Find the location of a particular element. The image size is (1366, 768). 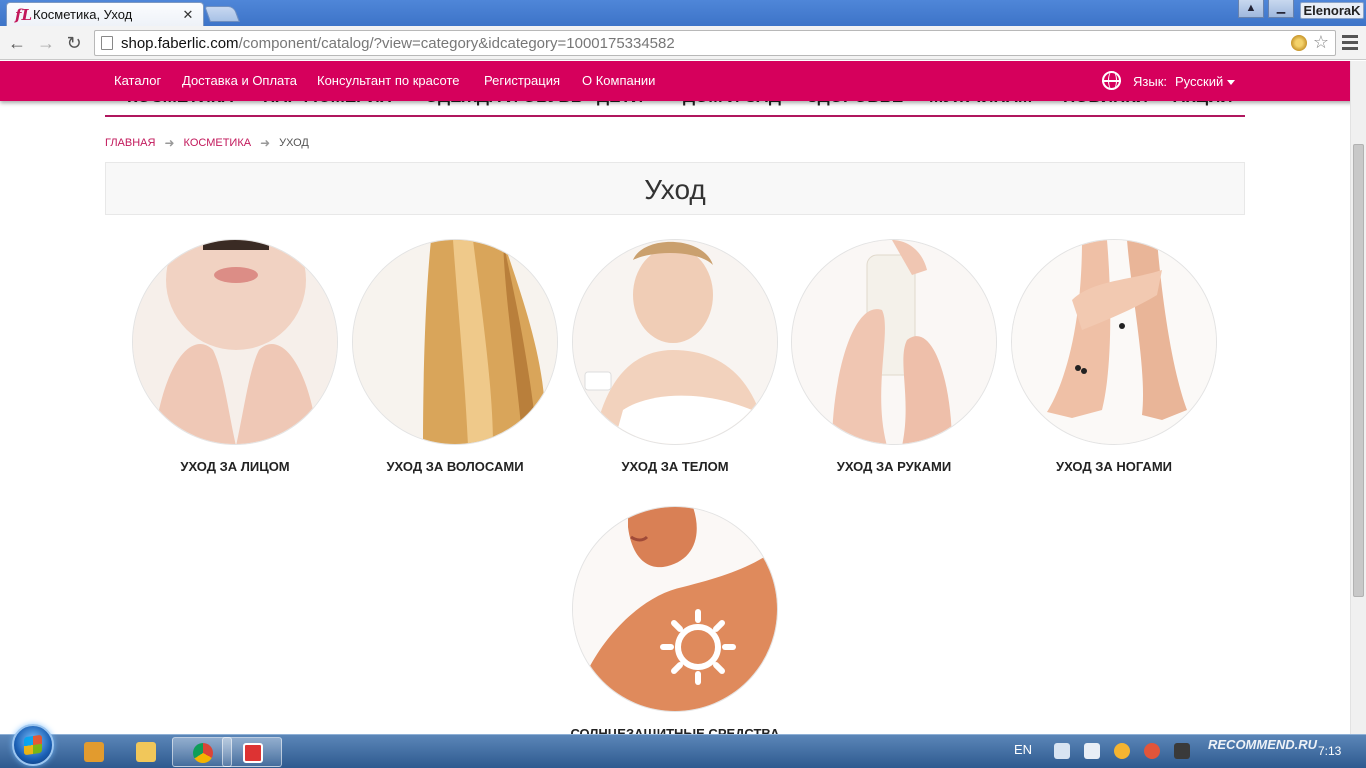

category-card-feet: УХОД ЗА НОГАМИ is located at coordinates (1114, 356).